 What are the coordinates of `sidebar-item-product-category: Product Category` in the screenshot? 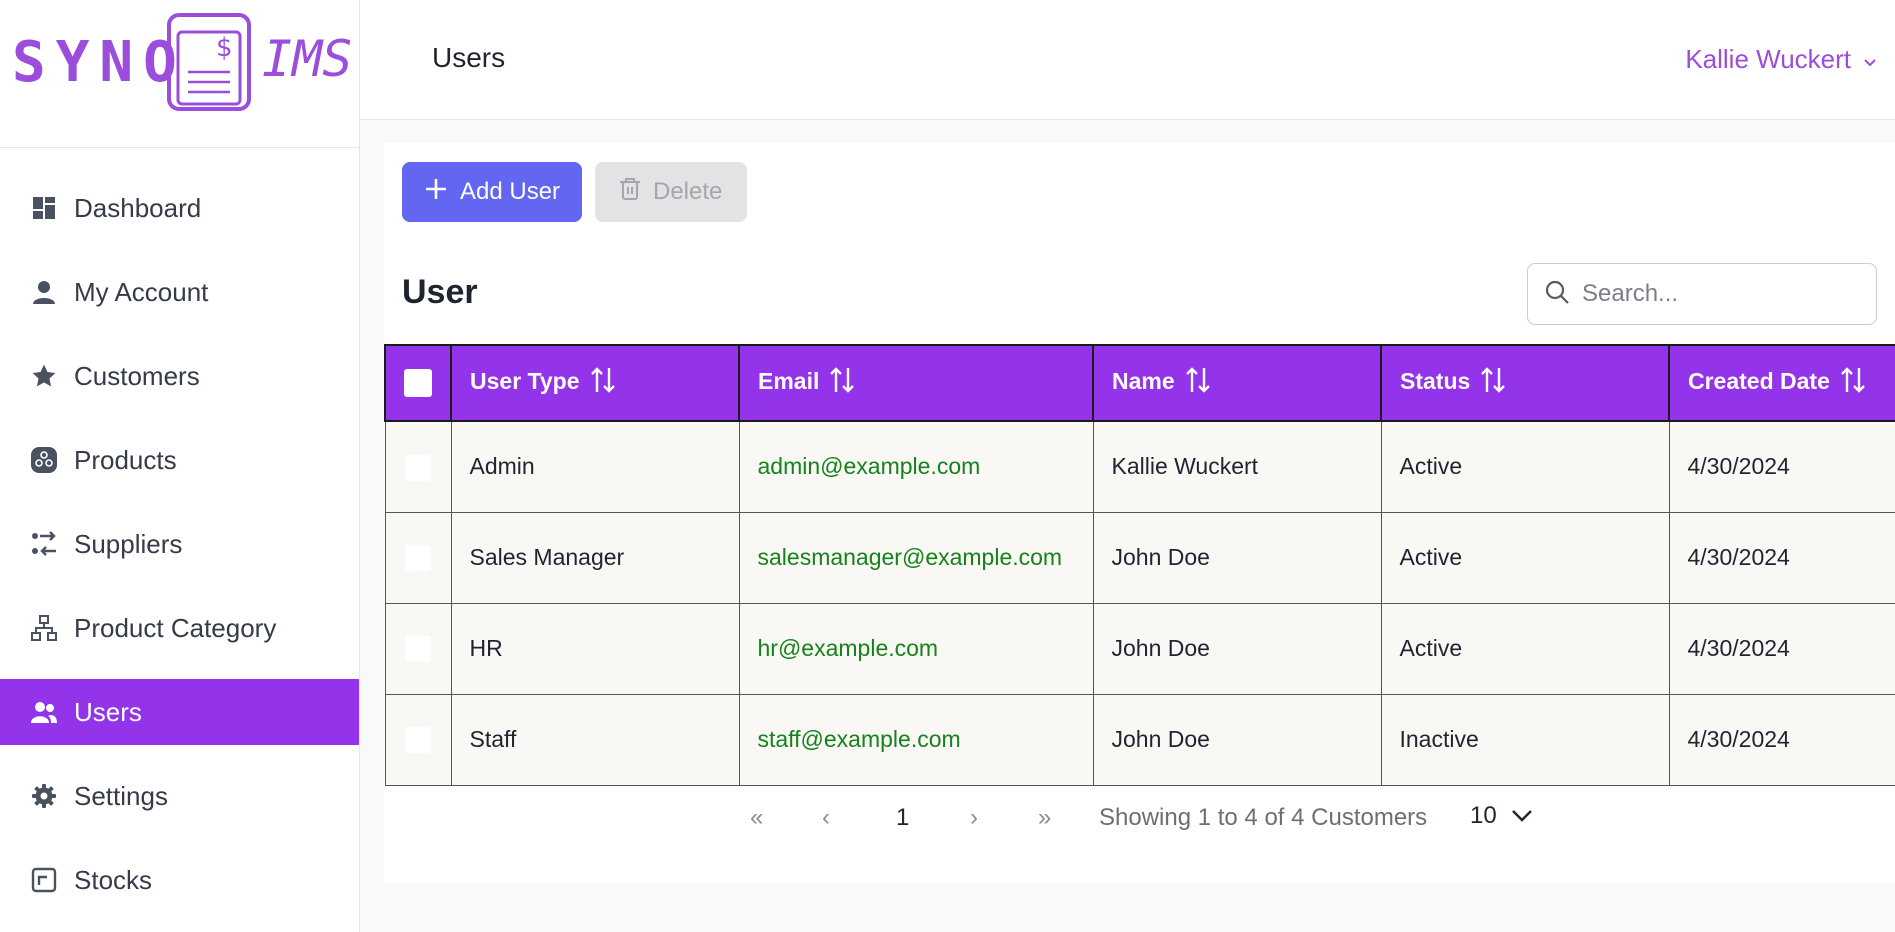 It's located at (179, 628).